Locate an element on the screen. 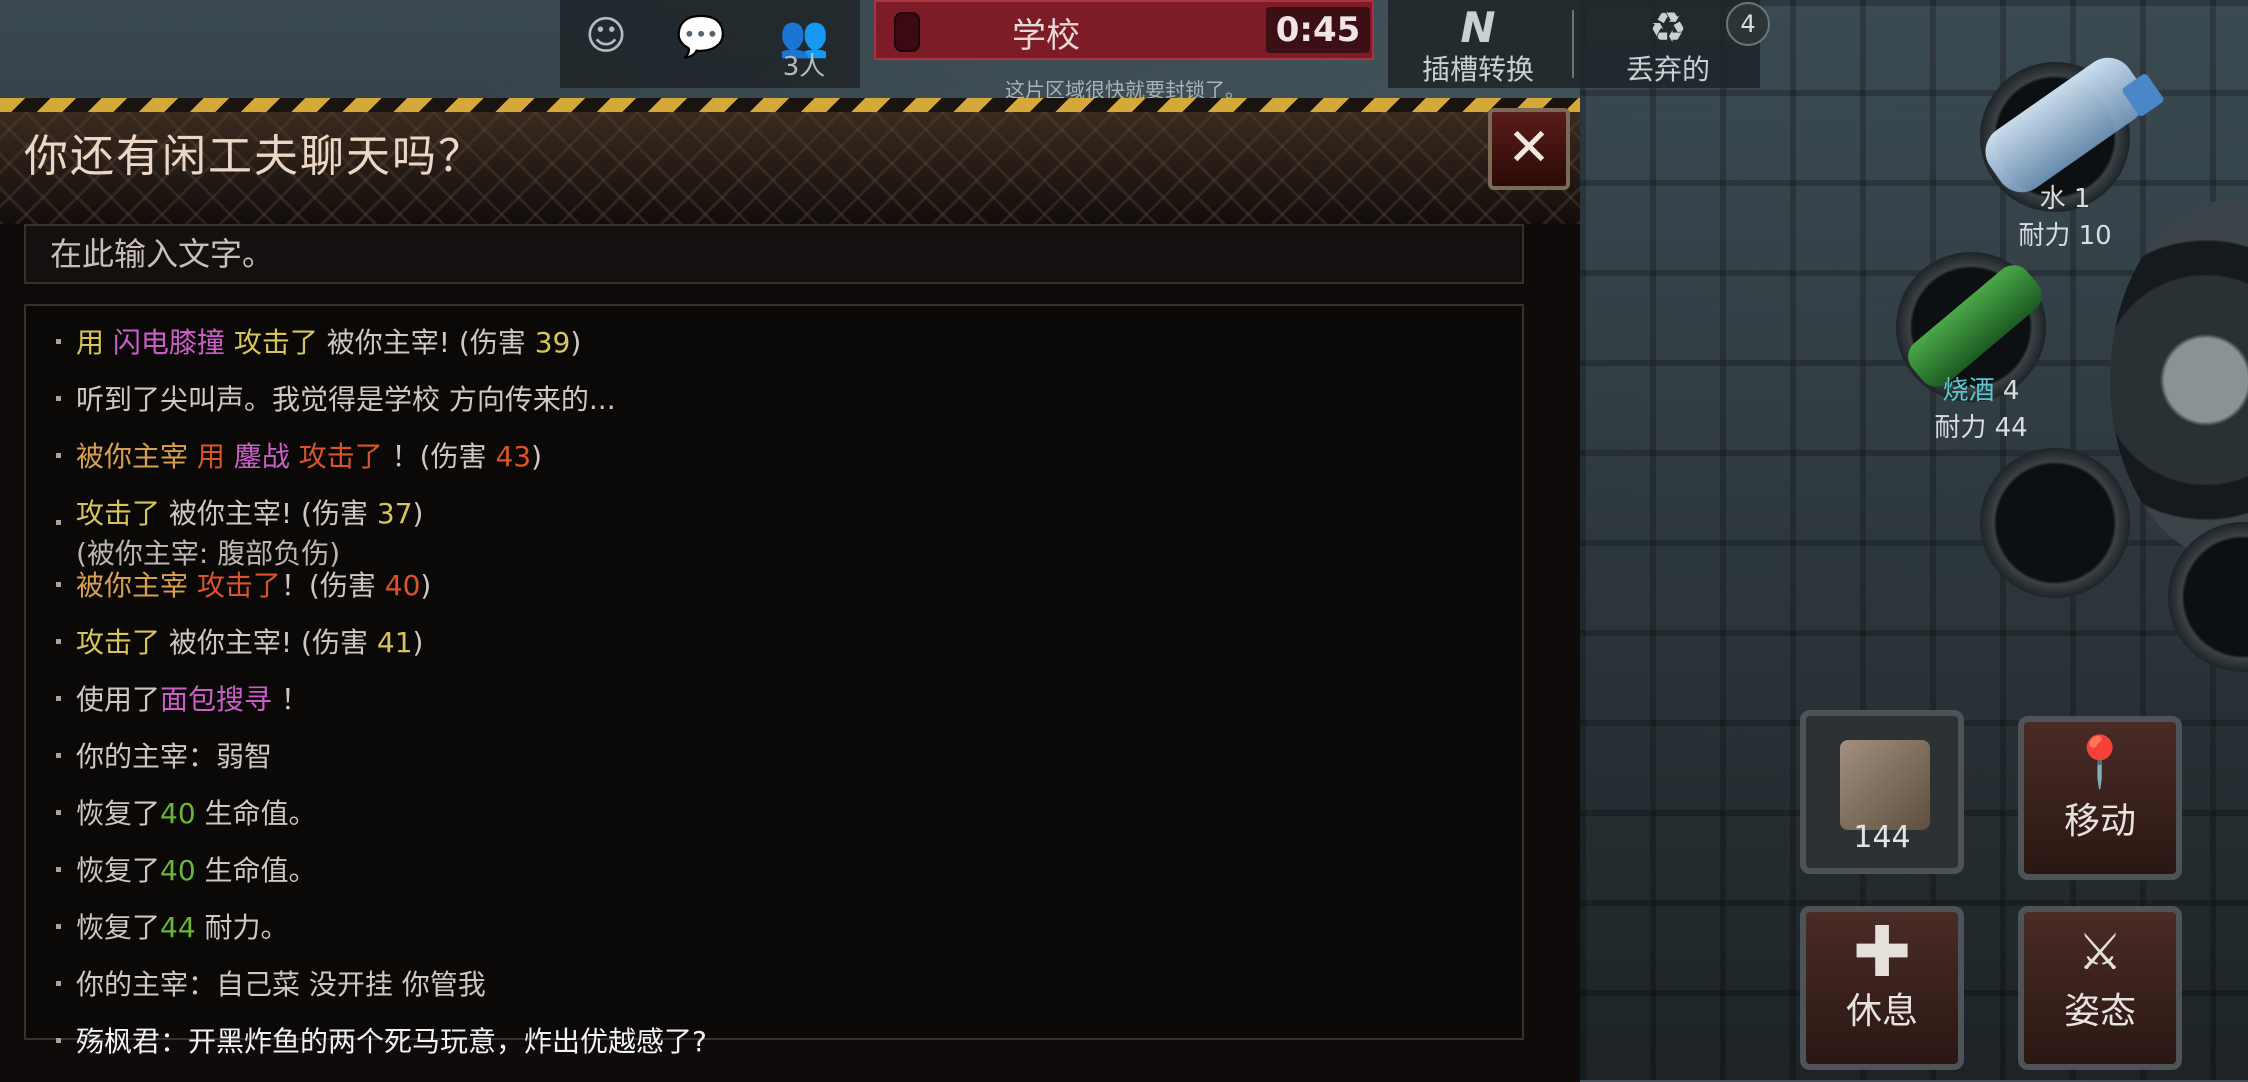  slot-switch-button: N 插槽转换 is located at coordinates (1478, 44).